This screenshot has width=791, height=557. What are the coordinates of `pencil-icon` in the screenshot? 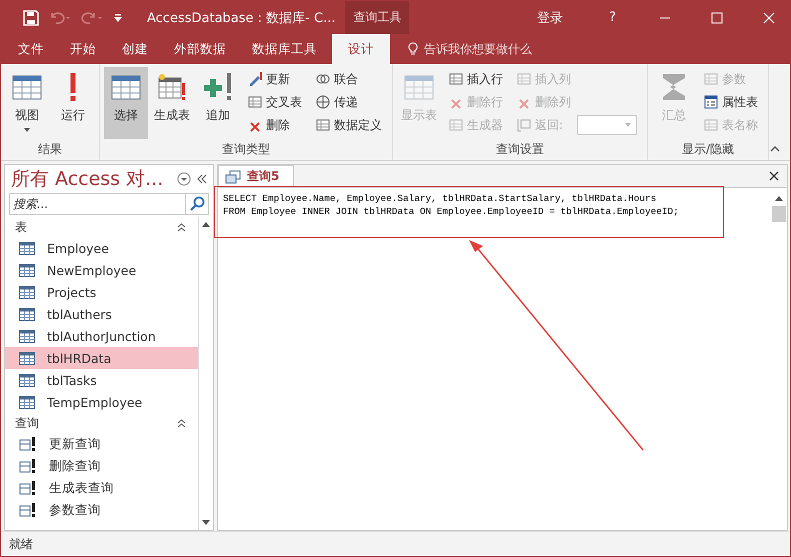 It's located at (255, 79).